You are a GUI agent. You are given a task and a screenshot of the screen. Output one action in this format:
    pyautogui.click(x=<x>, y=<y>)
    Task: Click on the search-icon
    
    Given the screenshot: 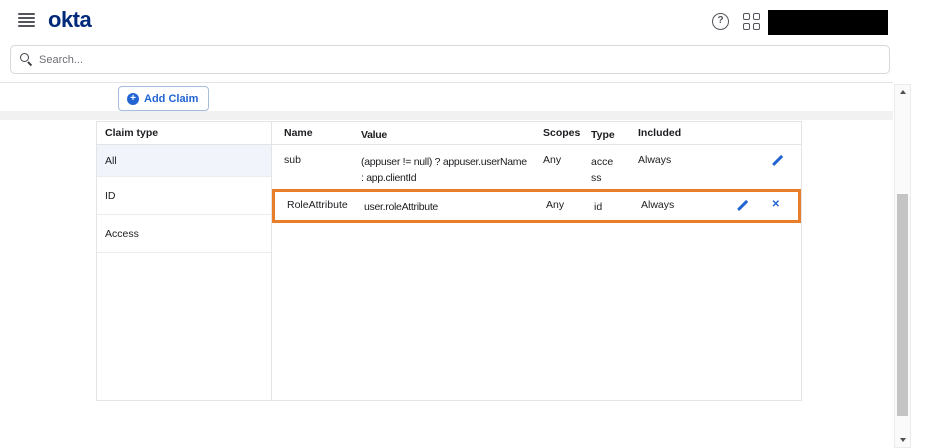 What is the action you would take?
    pyautogui.click(x=26, y=59)
    